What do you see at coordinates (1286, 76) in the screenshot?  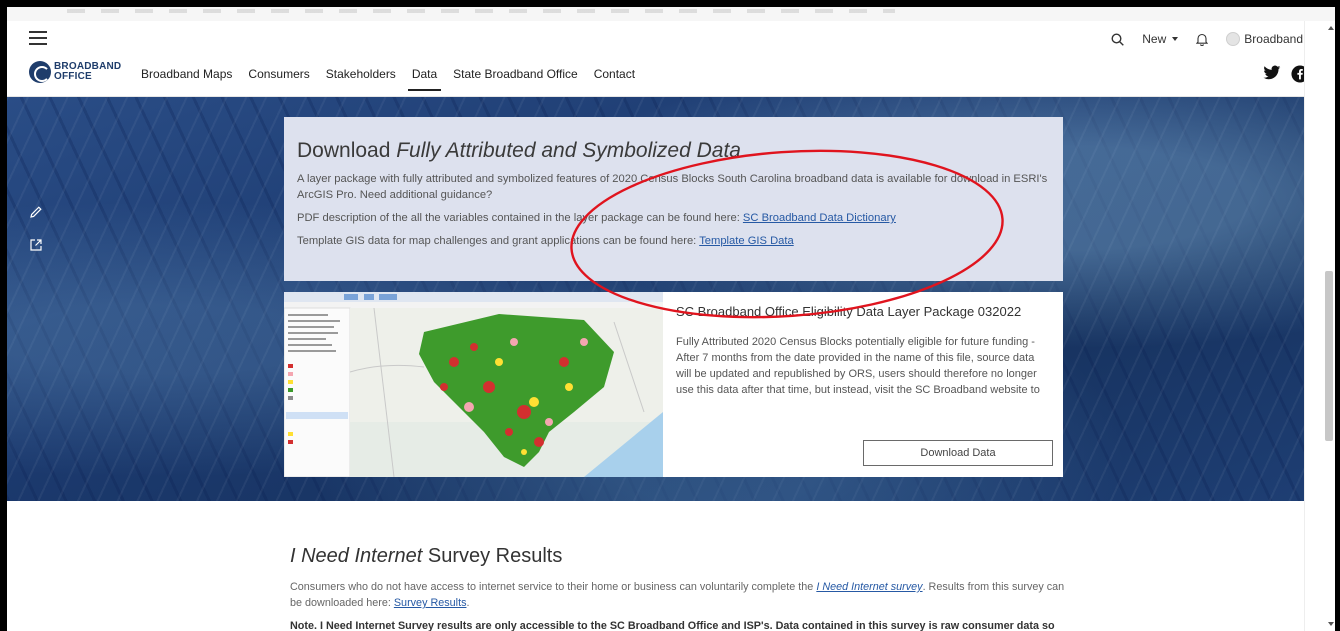 I see `social-links` at bounding box center [1286, 76].